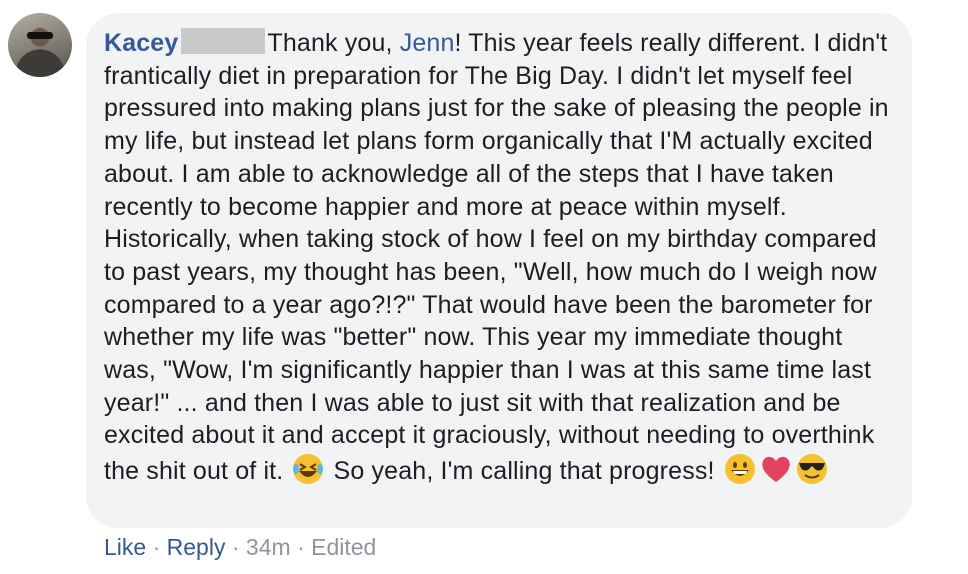  What do you see at coordinates (125, 547) in the screenshot?
I see `like-link: Like` at bounding box center [125, 547].